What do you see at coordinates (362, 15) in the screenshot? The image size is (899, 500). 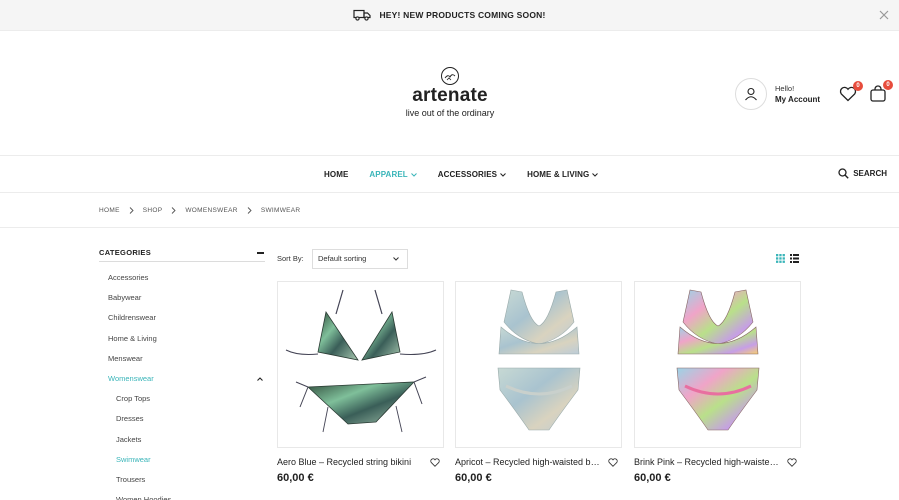 I see `truck-icon` at bounding box center [362, 15].